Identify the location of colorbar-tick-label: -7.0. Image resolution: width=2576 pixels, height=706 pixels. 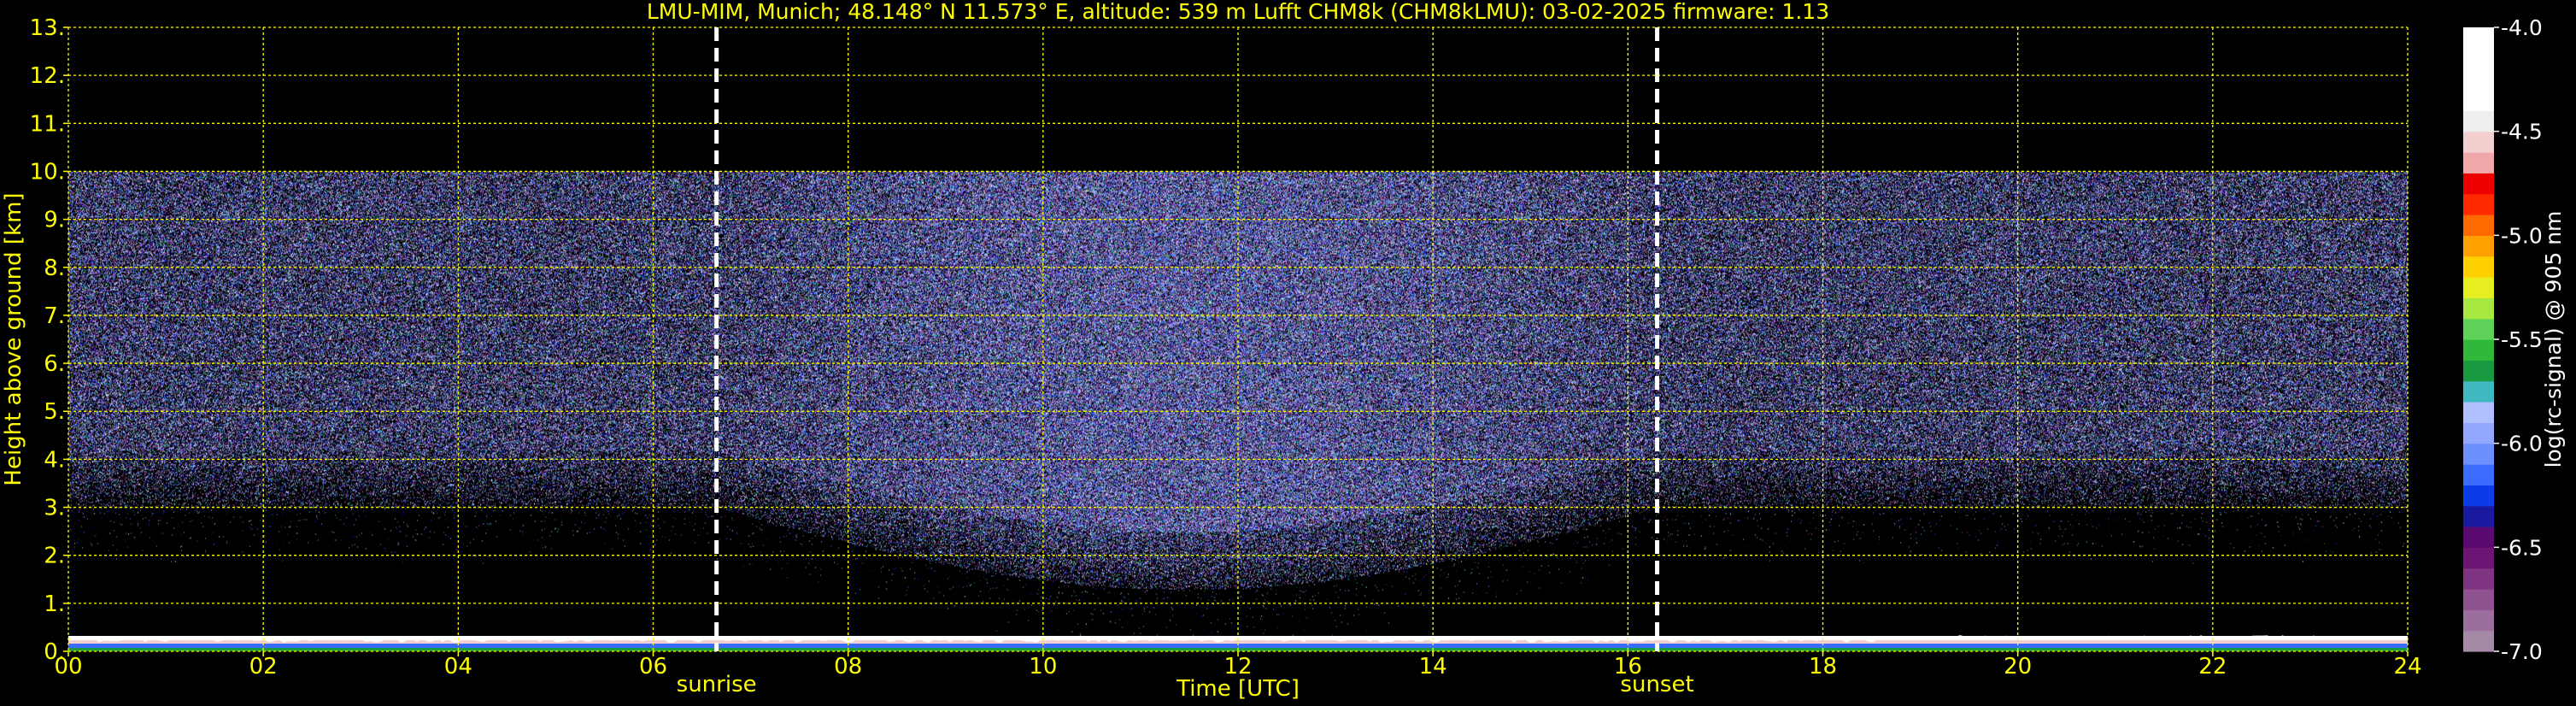
(2522, 651).